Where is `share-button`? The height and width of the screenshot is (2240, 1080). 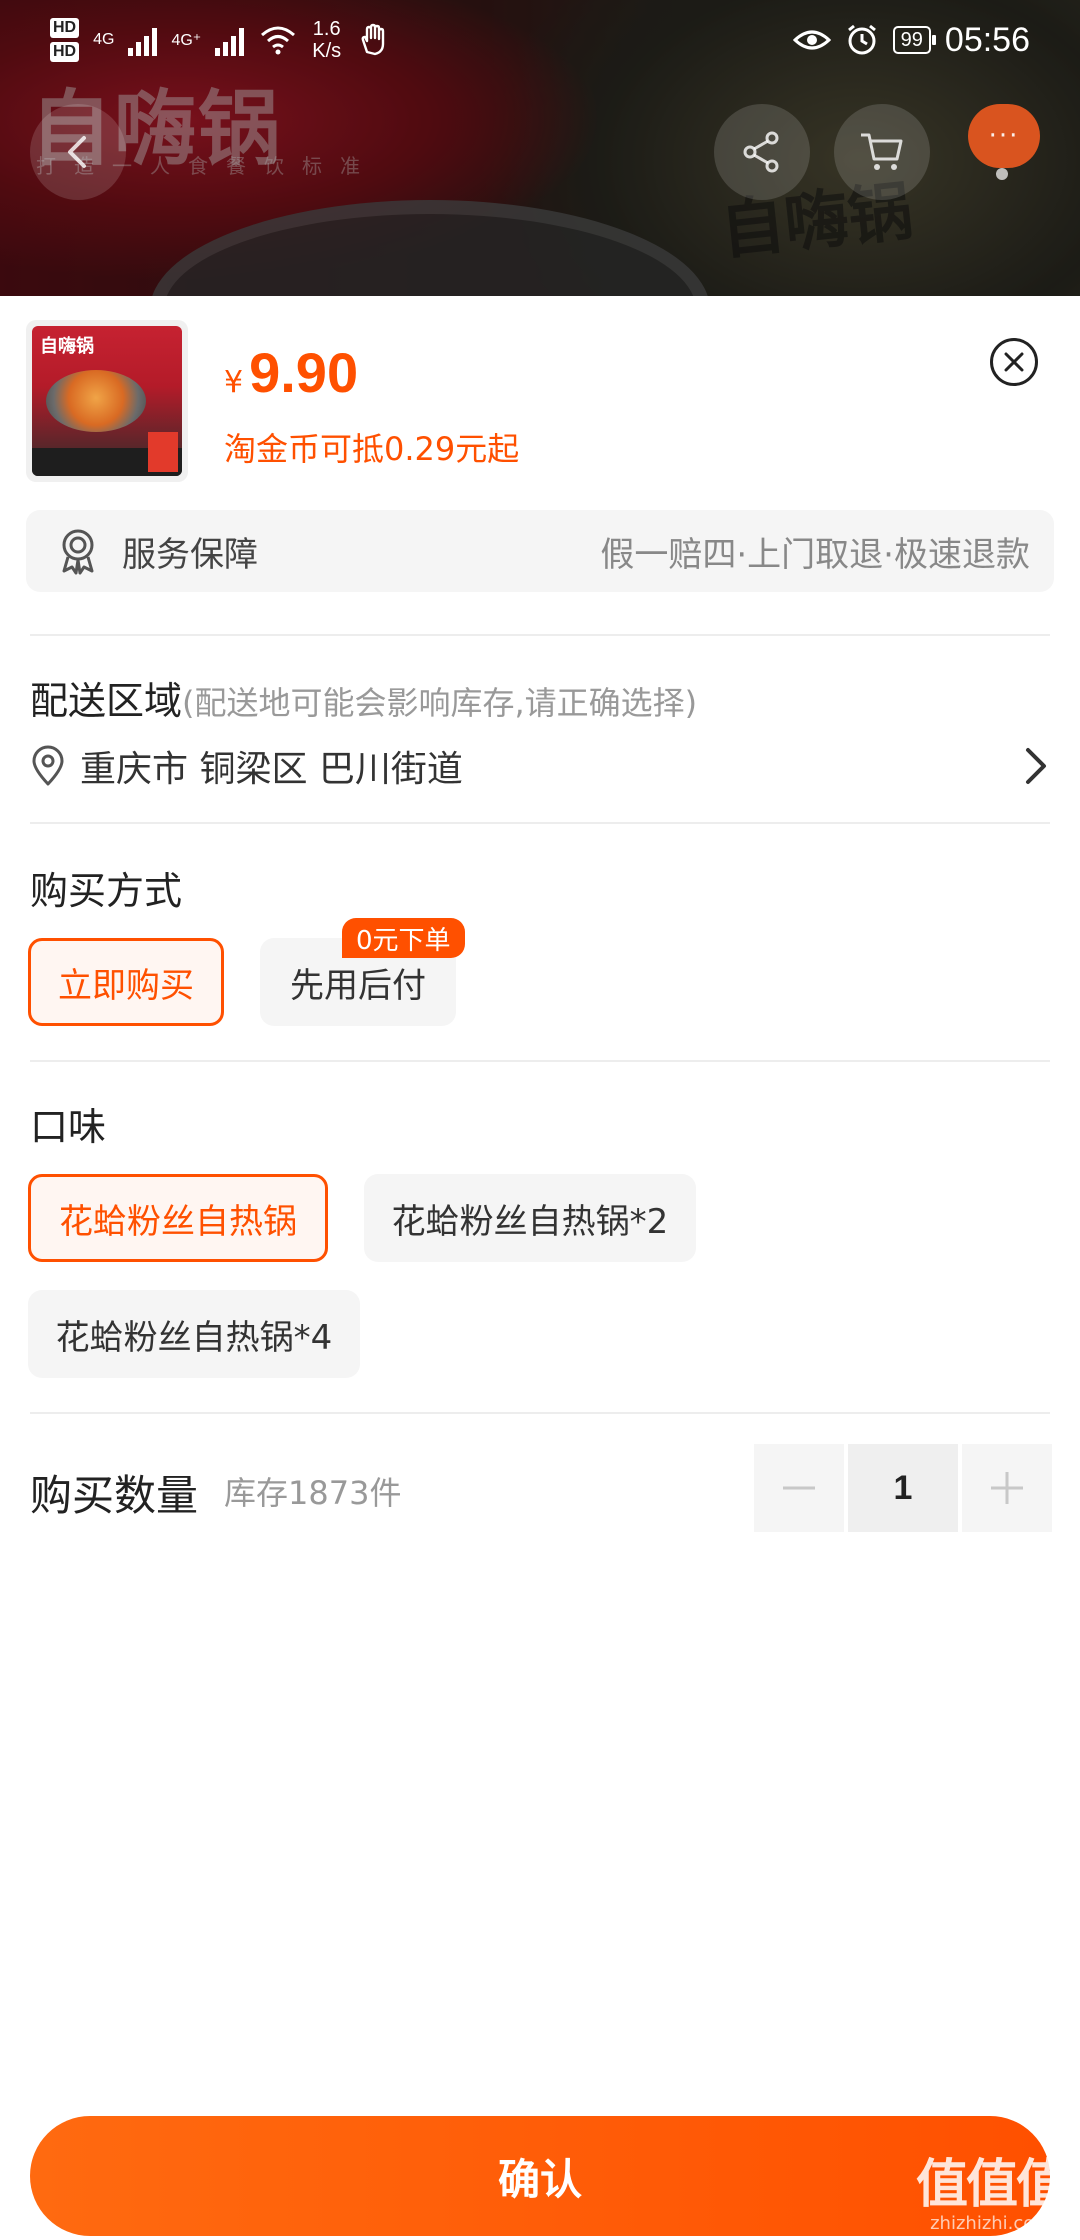 share-button is located at coordinates (762, 152).